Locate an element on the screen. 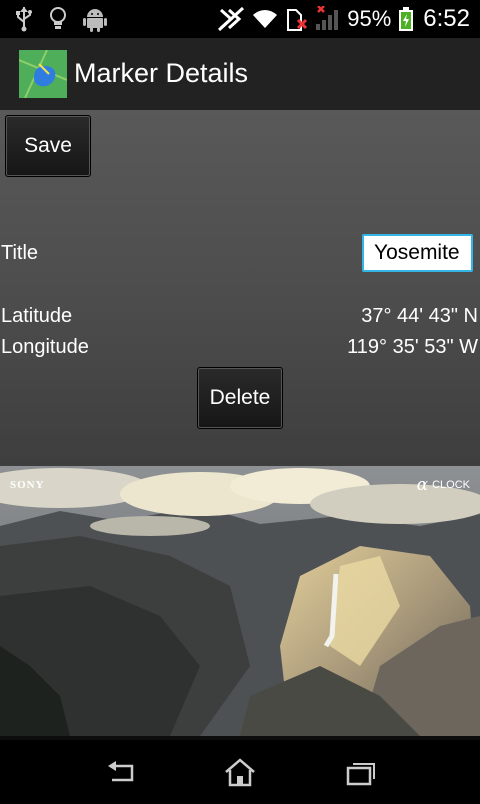 The width and height of the screenshot is (480, 804). clock-text: CLOCK is located at coordinates (451, 485).